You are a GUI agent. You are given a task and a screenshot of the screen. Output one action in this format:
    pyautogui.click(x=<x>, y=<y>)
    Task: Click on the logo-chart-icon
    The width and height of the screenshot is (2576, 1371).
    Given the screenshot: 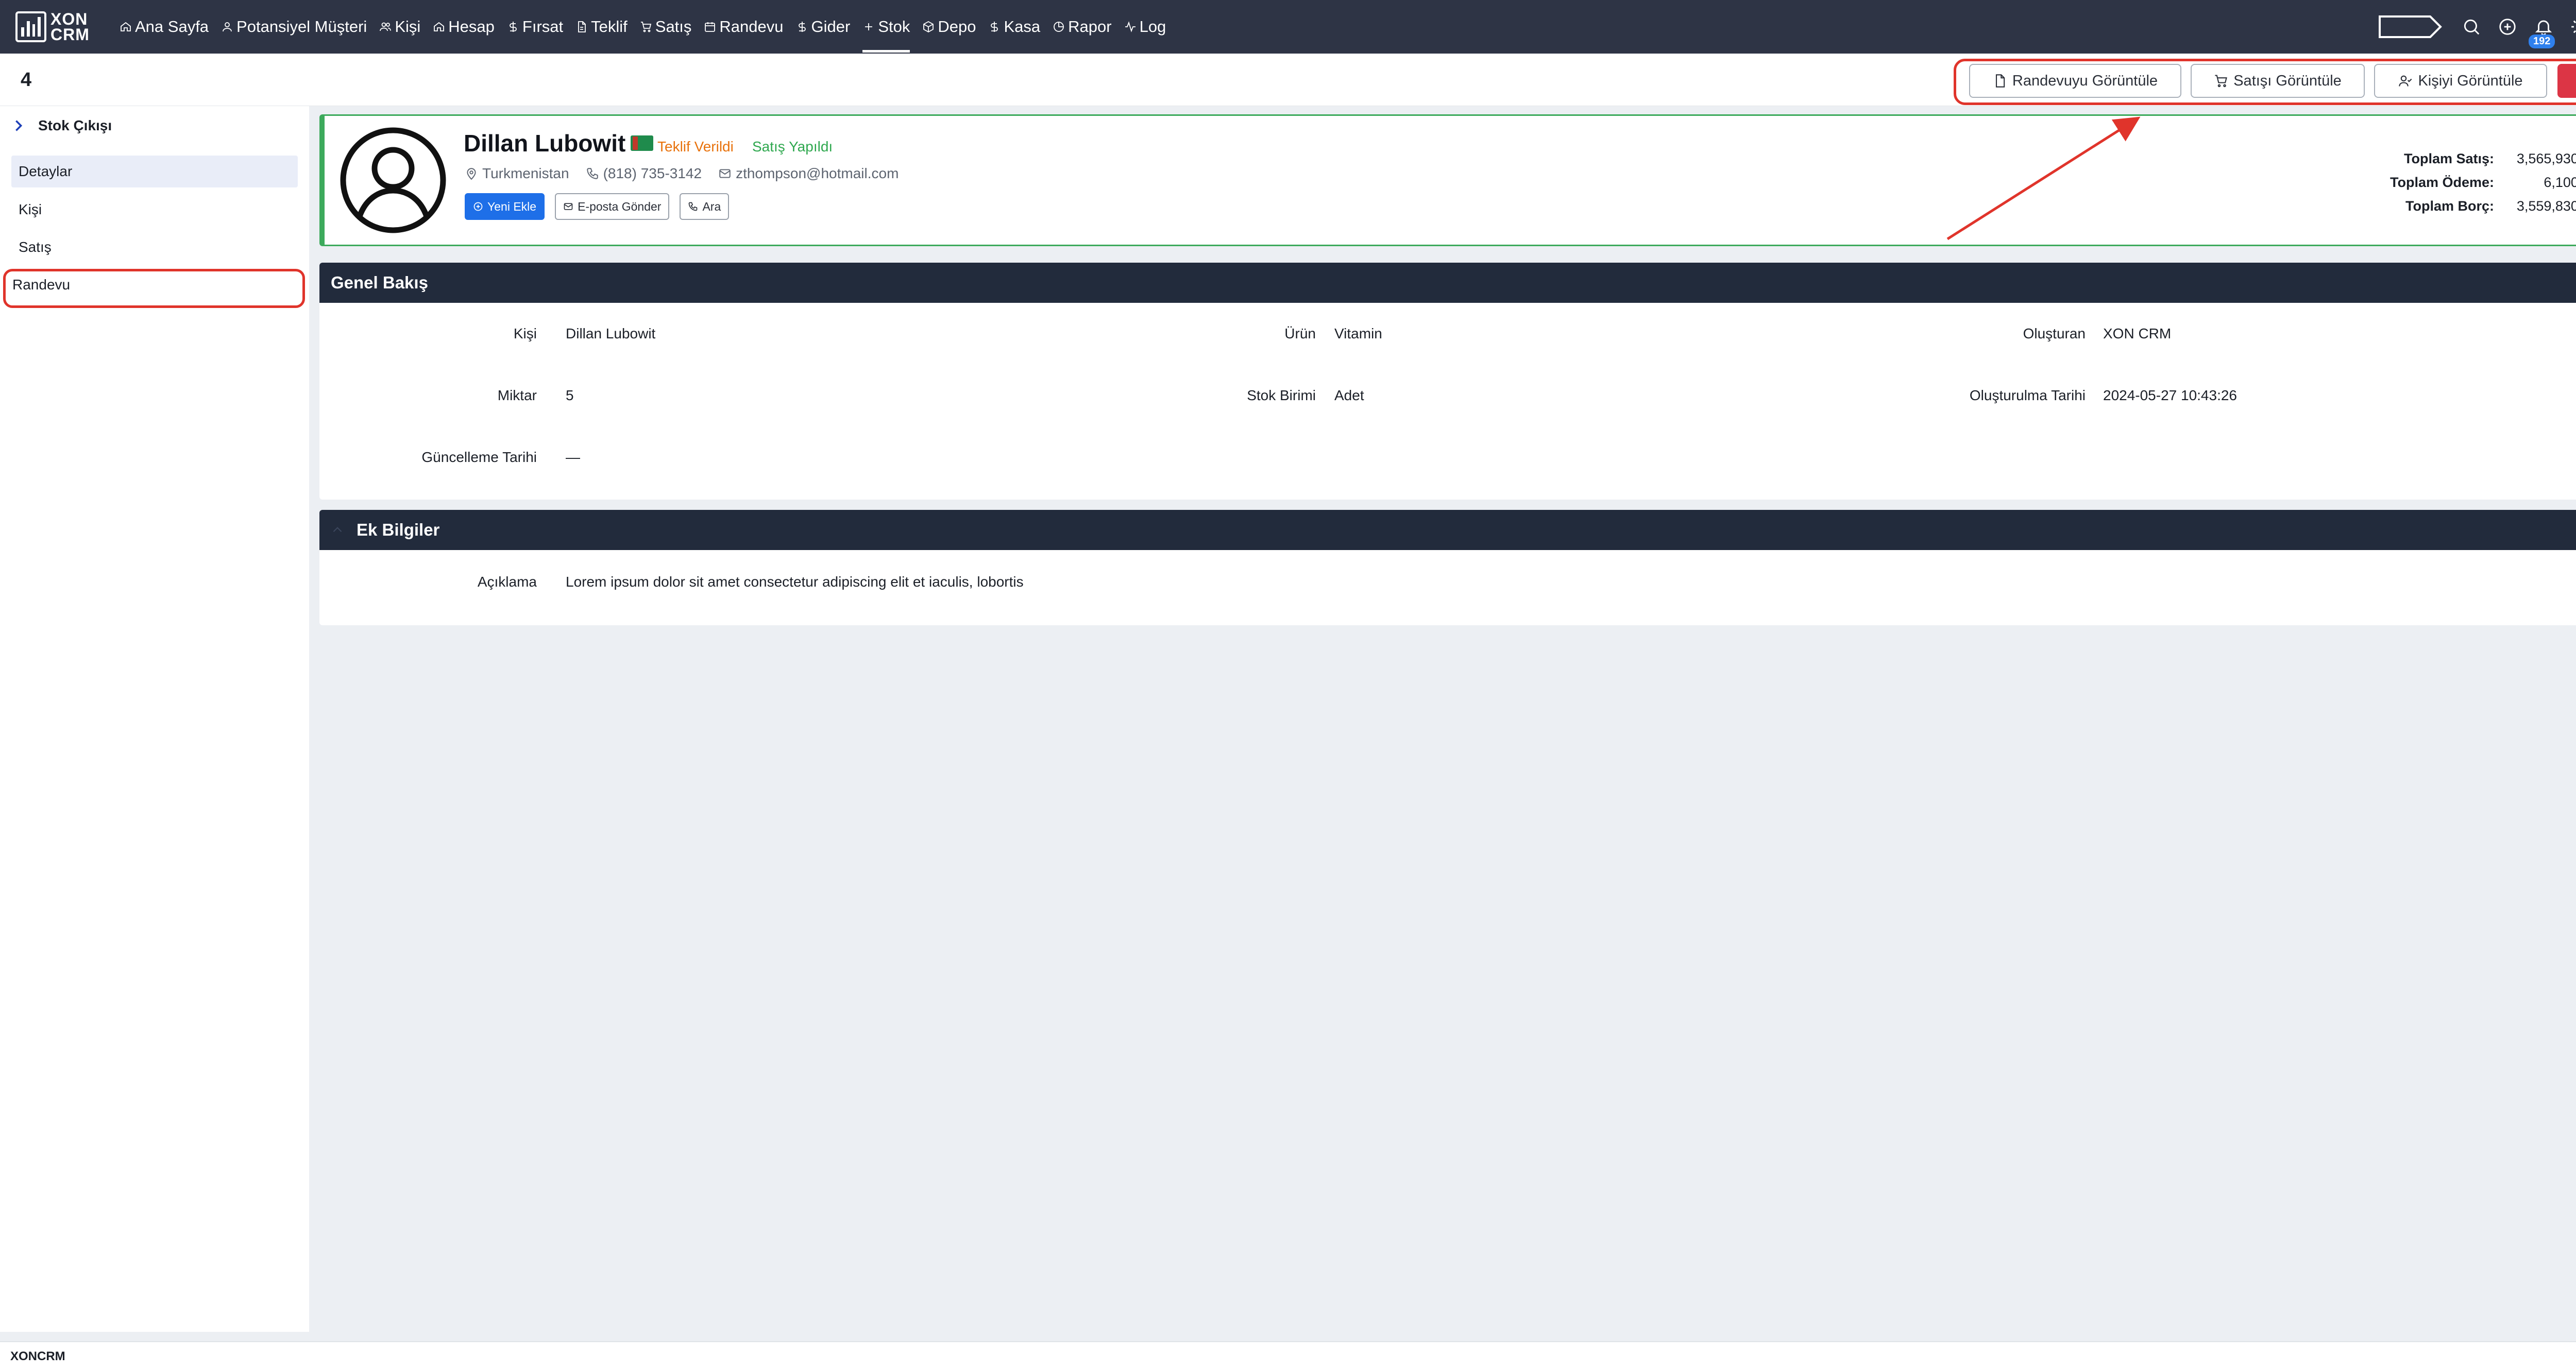 What is the action you would take?
    pyautogui.click(x=30, y=26)
    